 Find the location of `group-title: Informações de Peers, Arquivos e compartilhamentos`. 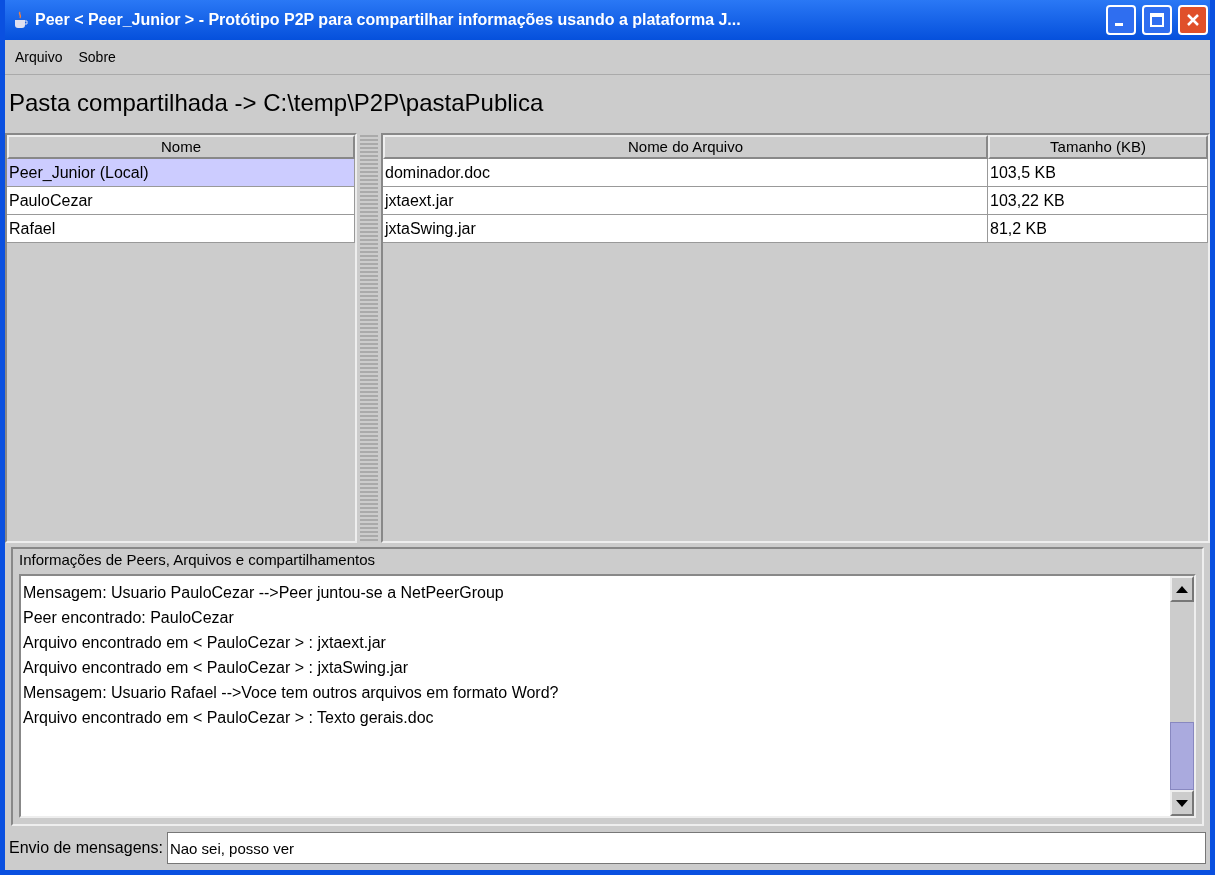

group-title: Informações de Peers, Arquivos e compartilhamentos is located at coordinates (197, 559).